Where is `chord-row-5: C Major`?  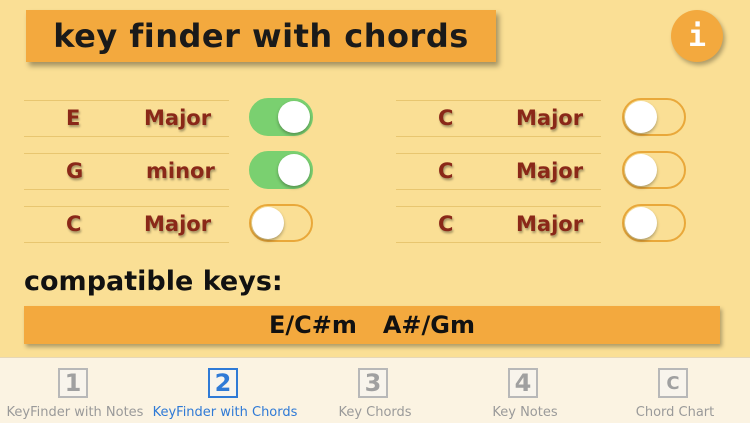 chord-row-5: C Major is located at coordinates (498, 171).